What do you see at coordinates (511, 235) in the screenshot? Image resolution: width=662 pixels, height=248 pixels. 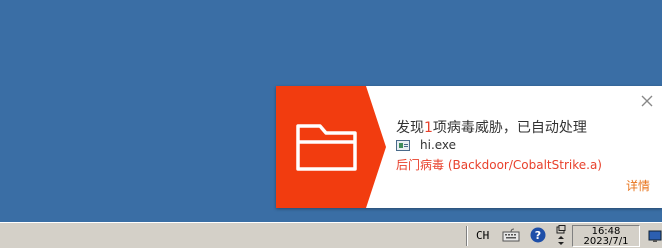 I see `keyboard-icon` at bounding box center [511, 235].